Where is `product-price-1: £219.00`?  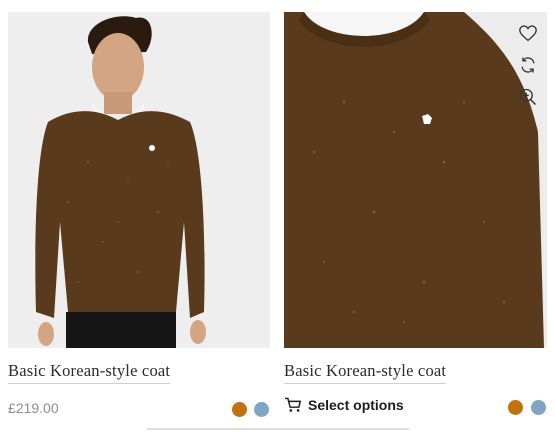
product-price-1: £219.00 is located at coordinates (33, 408).